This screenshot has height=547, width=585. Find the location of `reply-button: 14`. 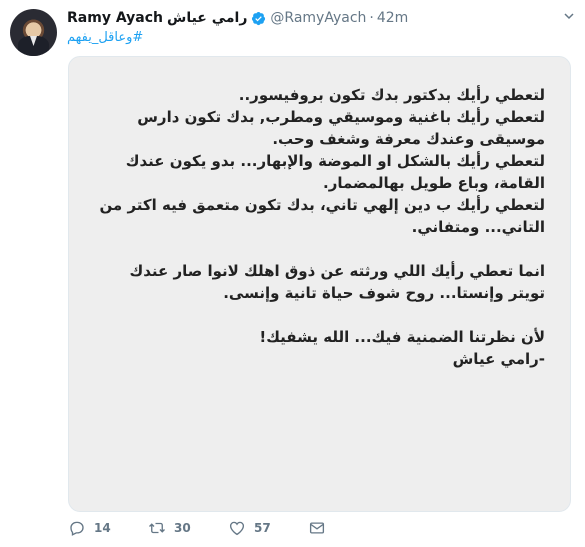

reply-button: 14 is located at coordinates (108, 528).